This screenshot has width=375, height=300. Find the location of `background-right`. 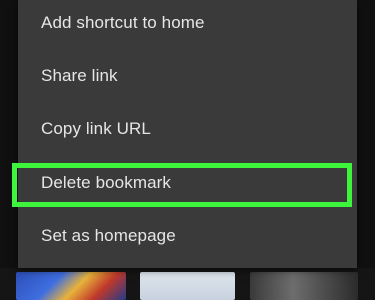

background-right is located at coordinates (366, 150).